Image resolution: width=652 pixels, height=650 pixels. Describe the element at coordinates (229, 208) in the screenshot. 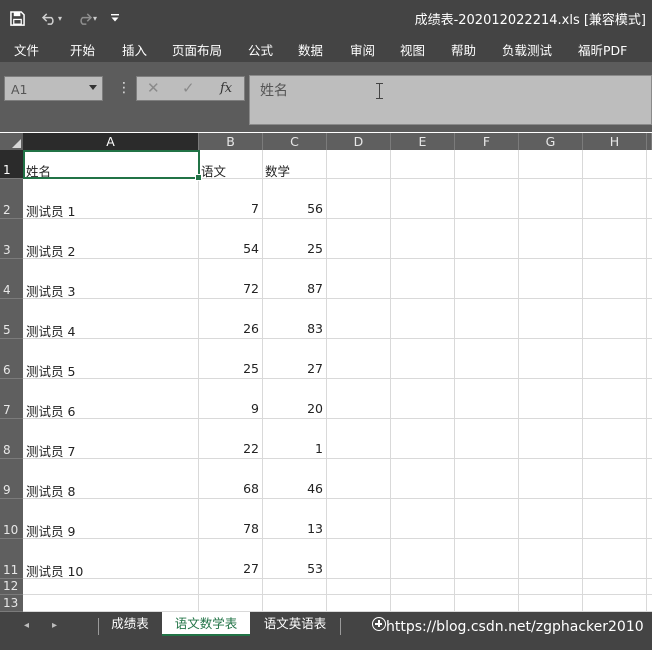

I see `cell-b2: 7` at that location.